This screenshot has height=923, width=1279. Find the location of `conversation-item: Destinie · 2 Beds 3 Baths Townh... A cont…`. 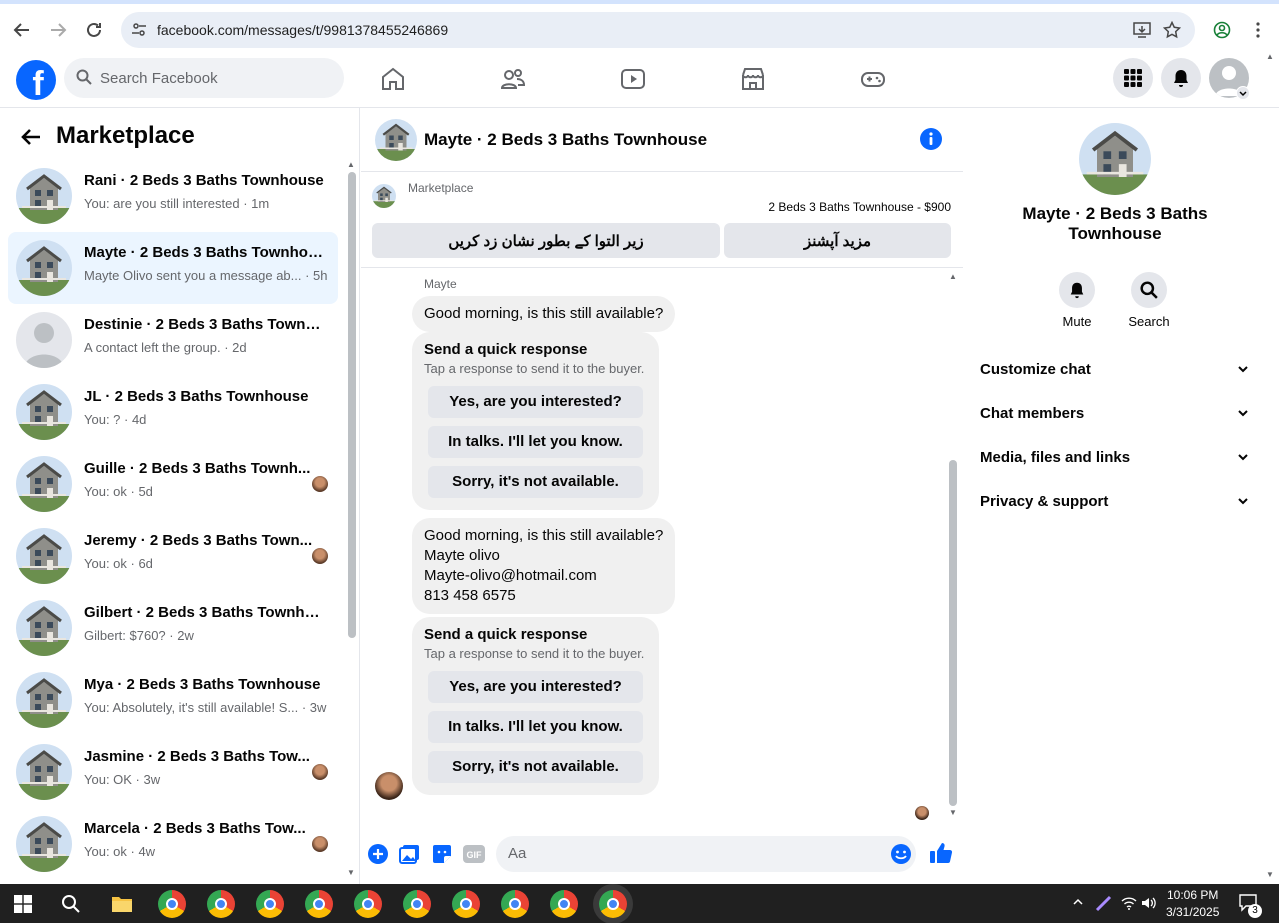

conversation-item: Destinie · 2 Beds 3 Baths Townh... A cont… is located at coordinates (173, 340).